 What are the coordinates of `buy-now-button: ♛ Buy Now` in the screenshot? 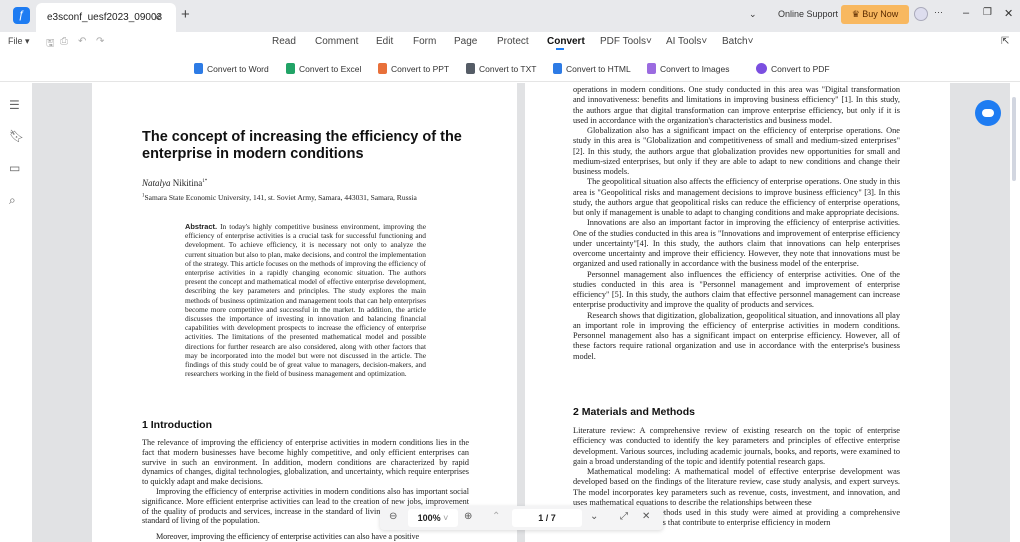 It's located at (875, 14).